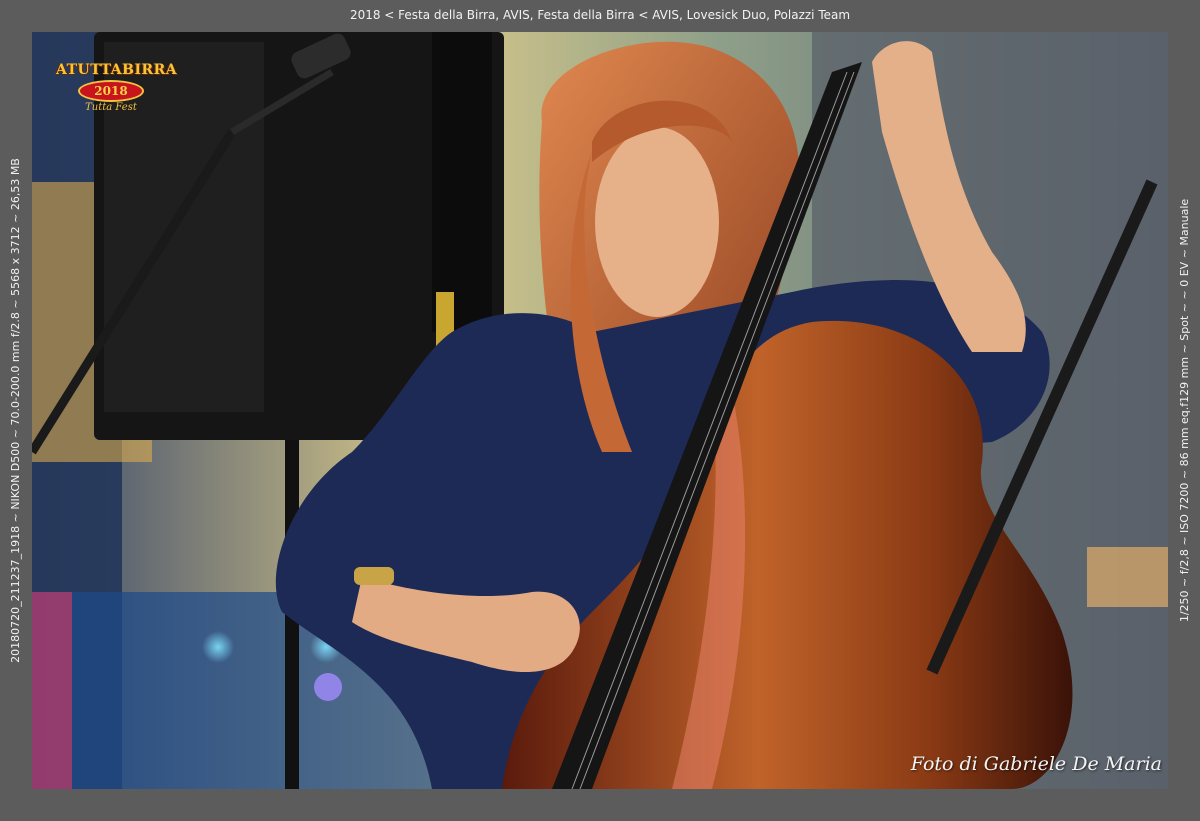 Image resolution: width=1200 pixels, height=821 pixels. I want to click on logo-year: 2018, so click(111, 91).